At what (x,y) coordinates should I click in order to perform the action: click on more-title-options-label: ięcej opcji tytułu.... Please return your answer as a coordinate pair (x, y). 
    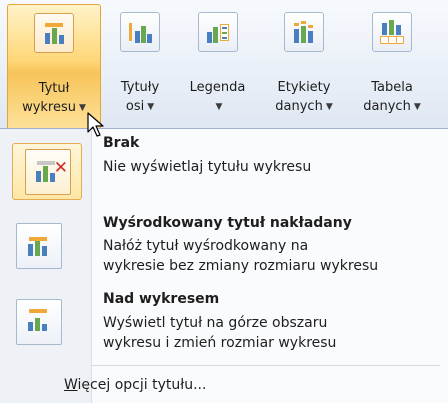
    Looking at the image, I should click on (142, 385).